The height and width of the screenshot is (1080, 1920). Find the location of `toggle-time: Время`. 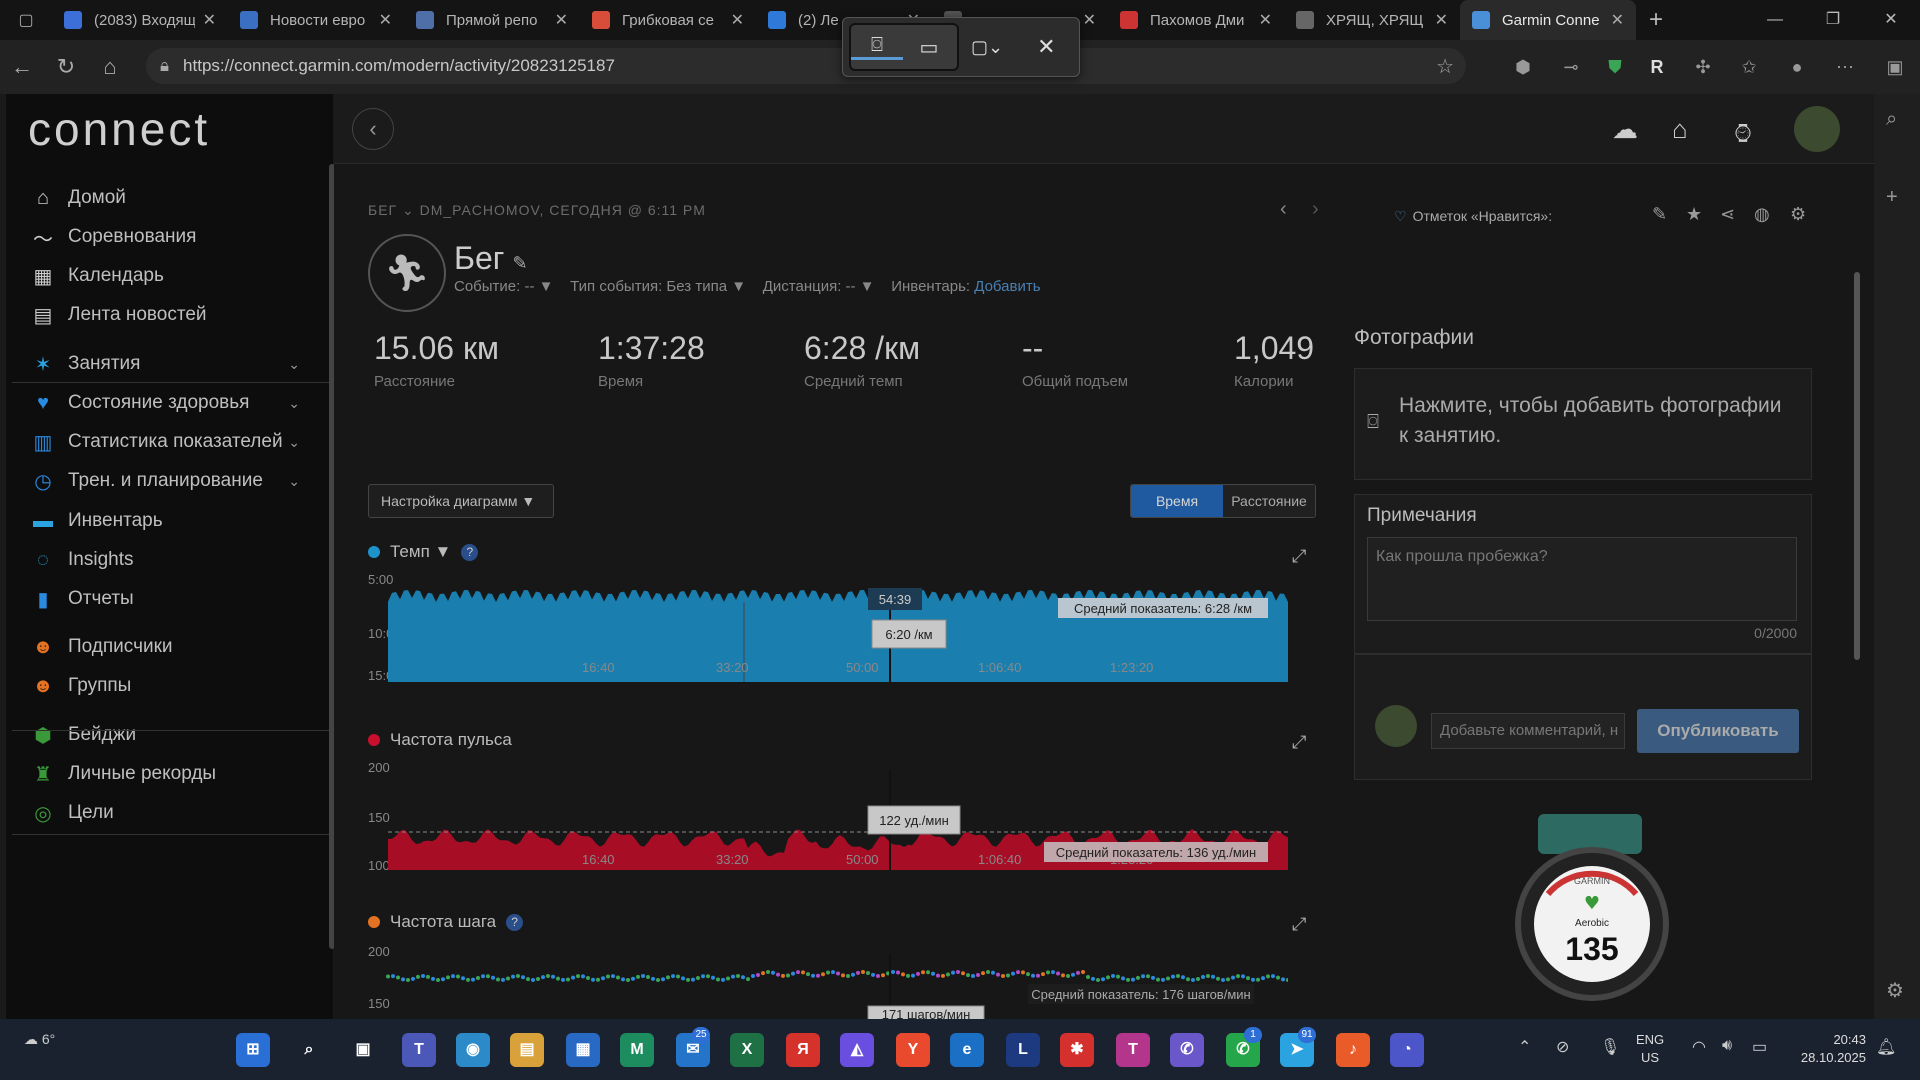

toggle-time: Время is located at coordinates (1177, 501).